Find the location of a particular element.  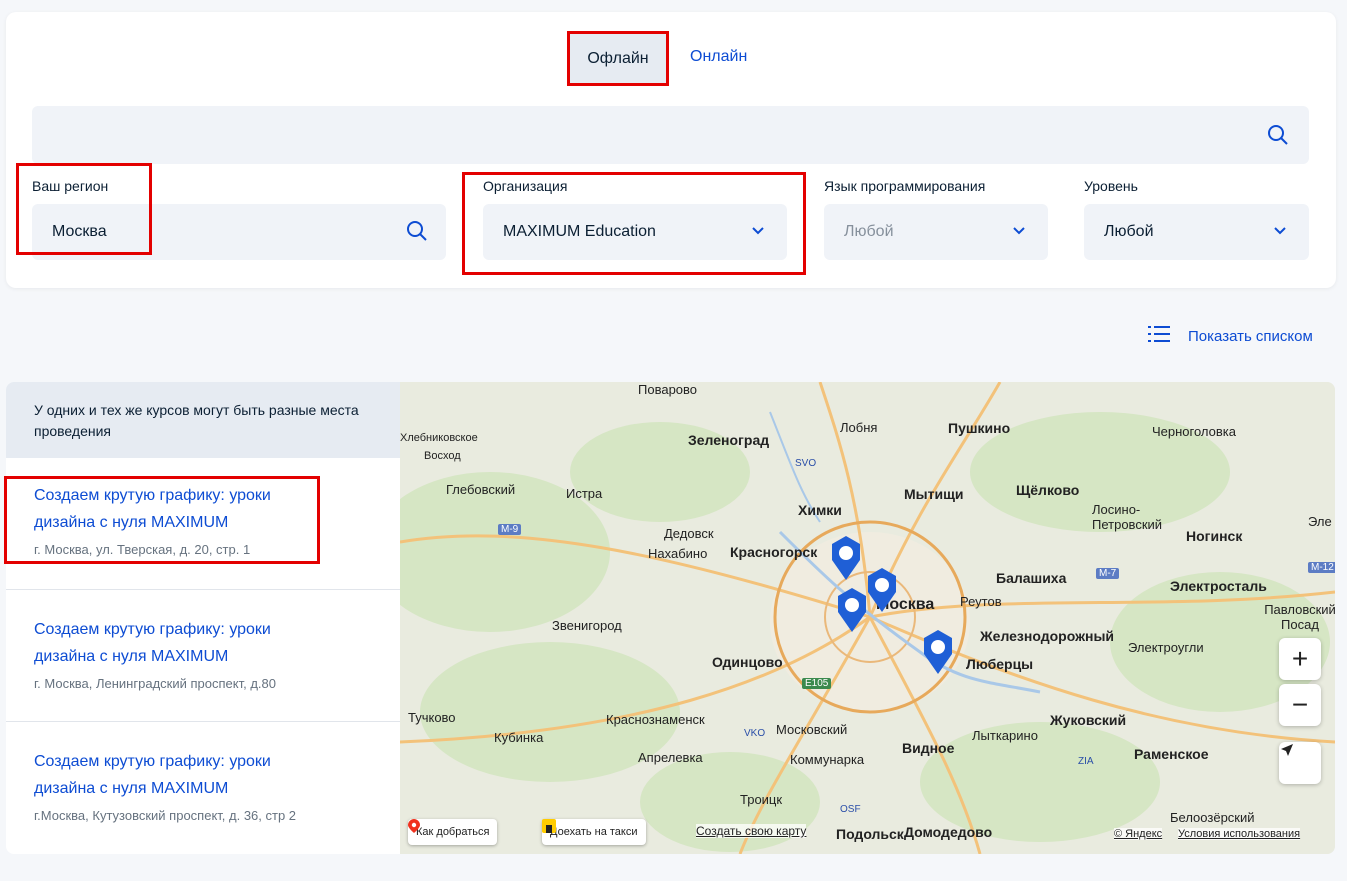

route-button: Как добраться is located at coordinates (453, 832).